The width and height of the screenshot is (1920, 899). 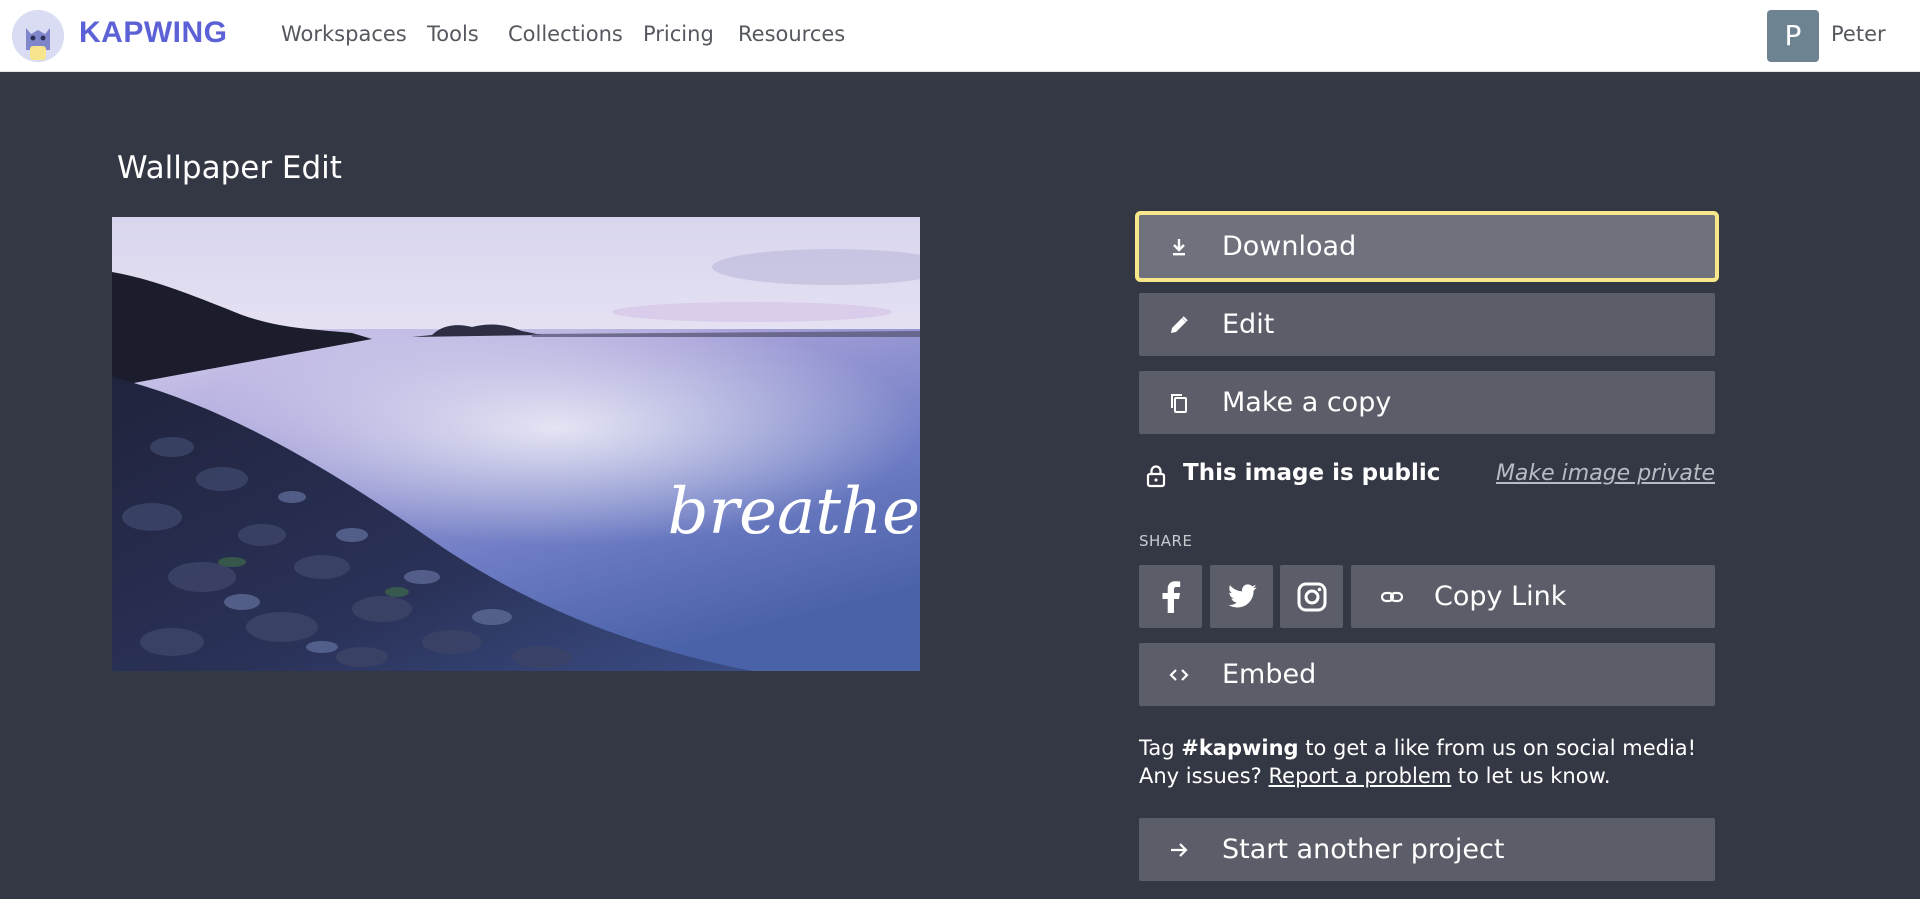 What do you see at coordinates (1156, 476) in the screenshot?
I see `lock-icon` at bounding box center [1156, 476].